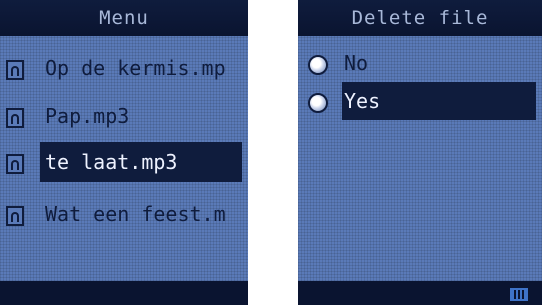  I want to click on file-item-wat-een-feest: Wat een feest.m, so click(124, 214).